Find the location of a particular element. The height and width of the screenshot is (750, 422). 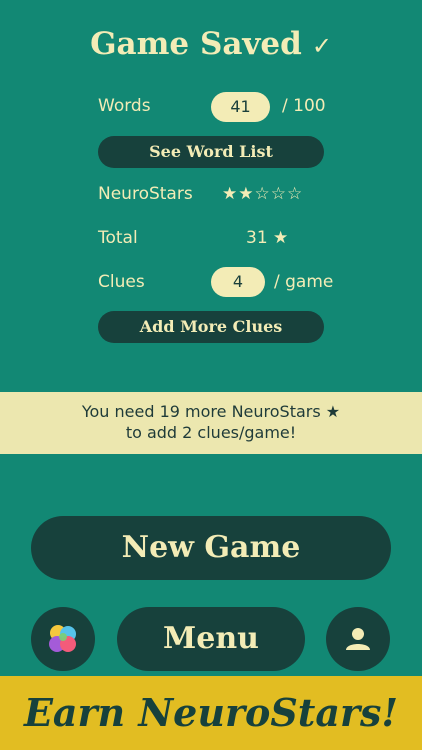

game-center-button is located at coordinates (63, 639).